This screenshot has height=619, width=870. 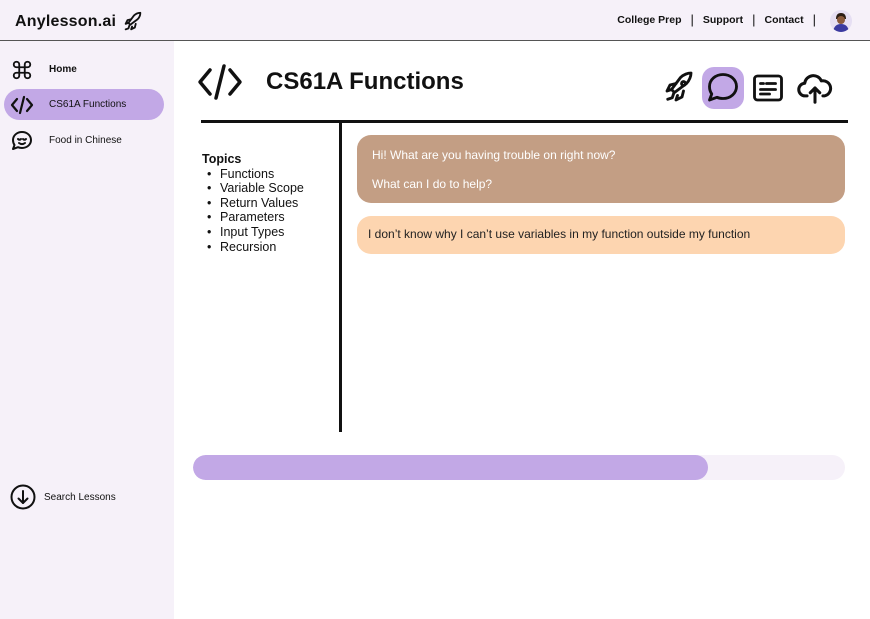 I want to click on topic-item: Parameters, so click(x=253, y=217).